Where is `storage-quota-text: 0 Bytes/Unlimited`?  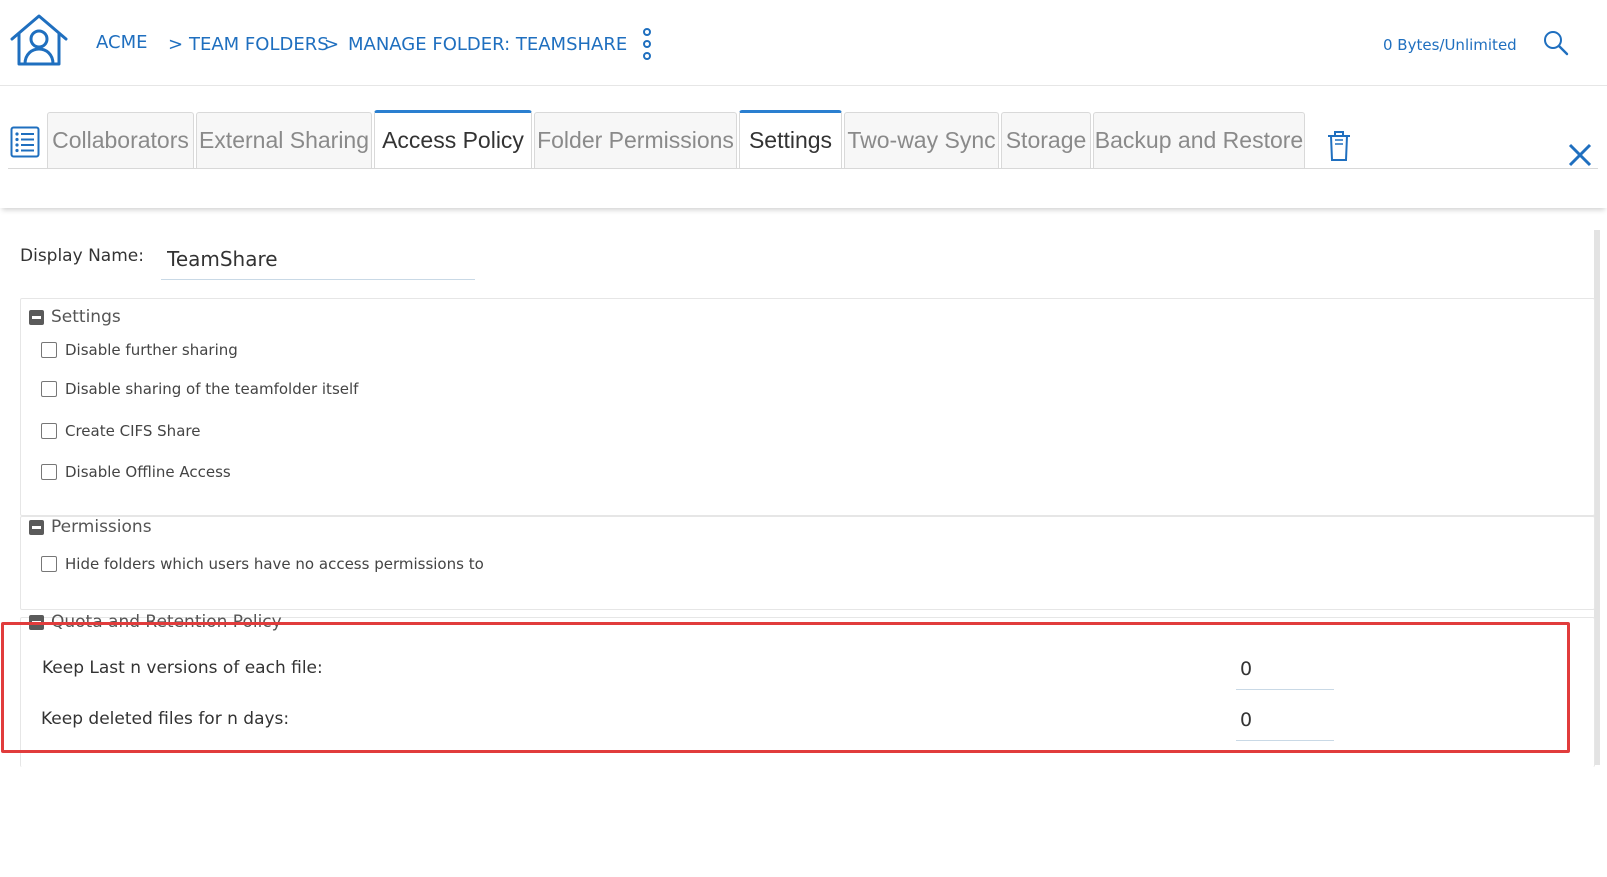
storage-quota-text: 0 Bytes/Unlimited is located at coordinates (1450, 45).